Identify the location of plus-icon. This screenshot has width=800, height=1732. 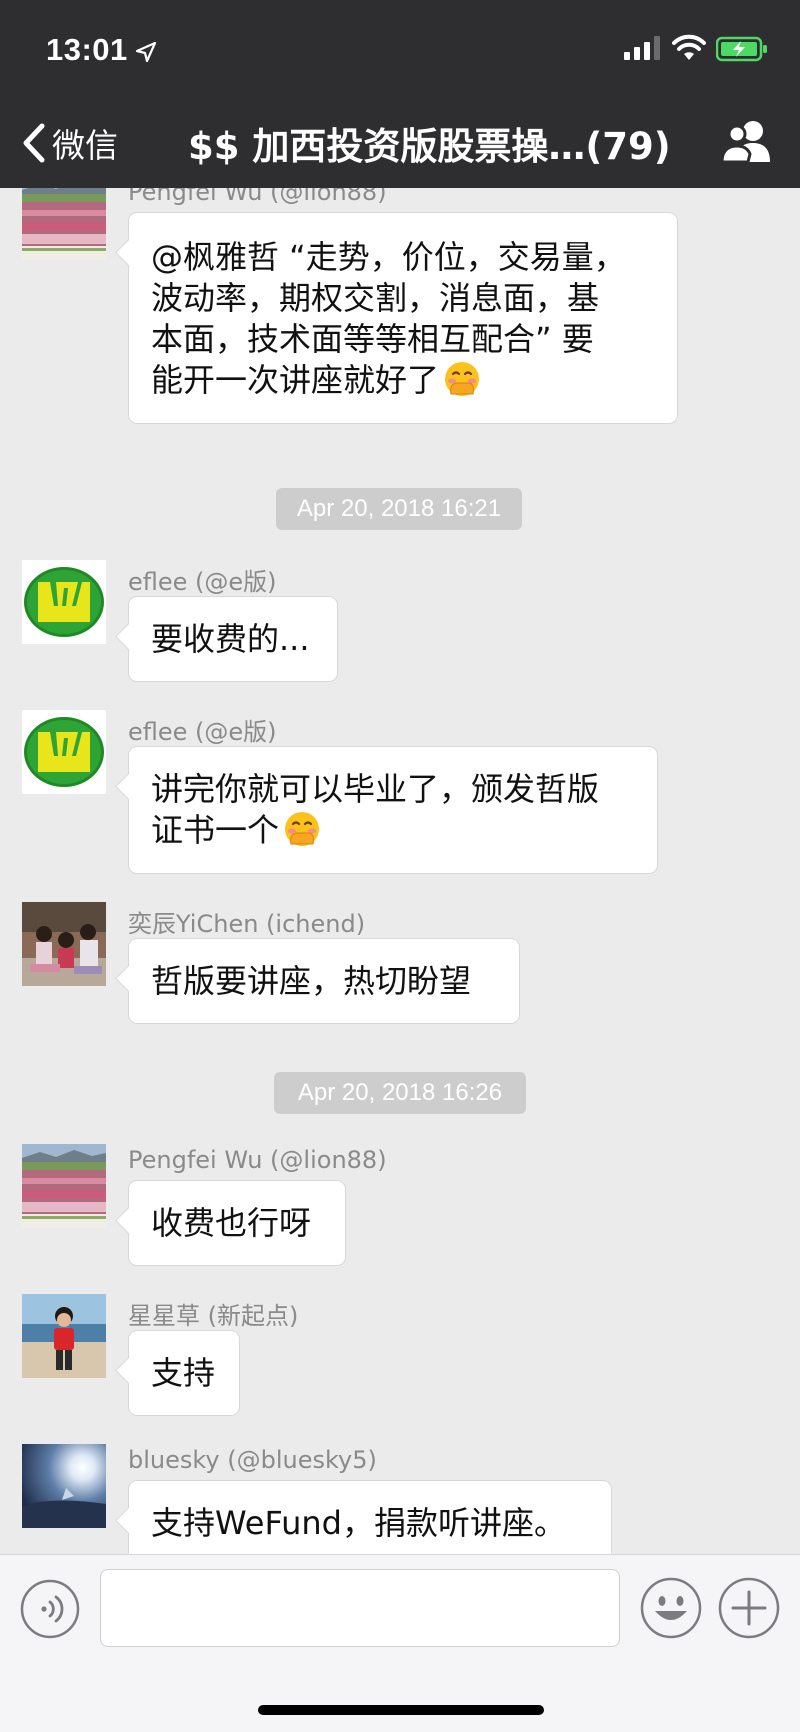
(749, 1608).